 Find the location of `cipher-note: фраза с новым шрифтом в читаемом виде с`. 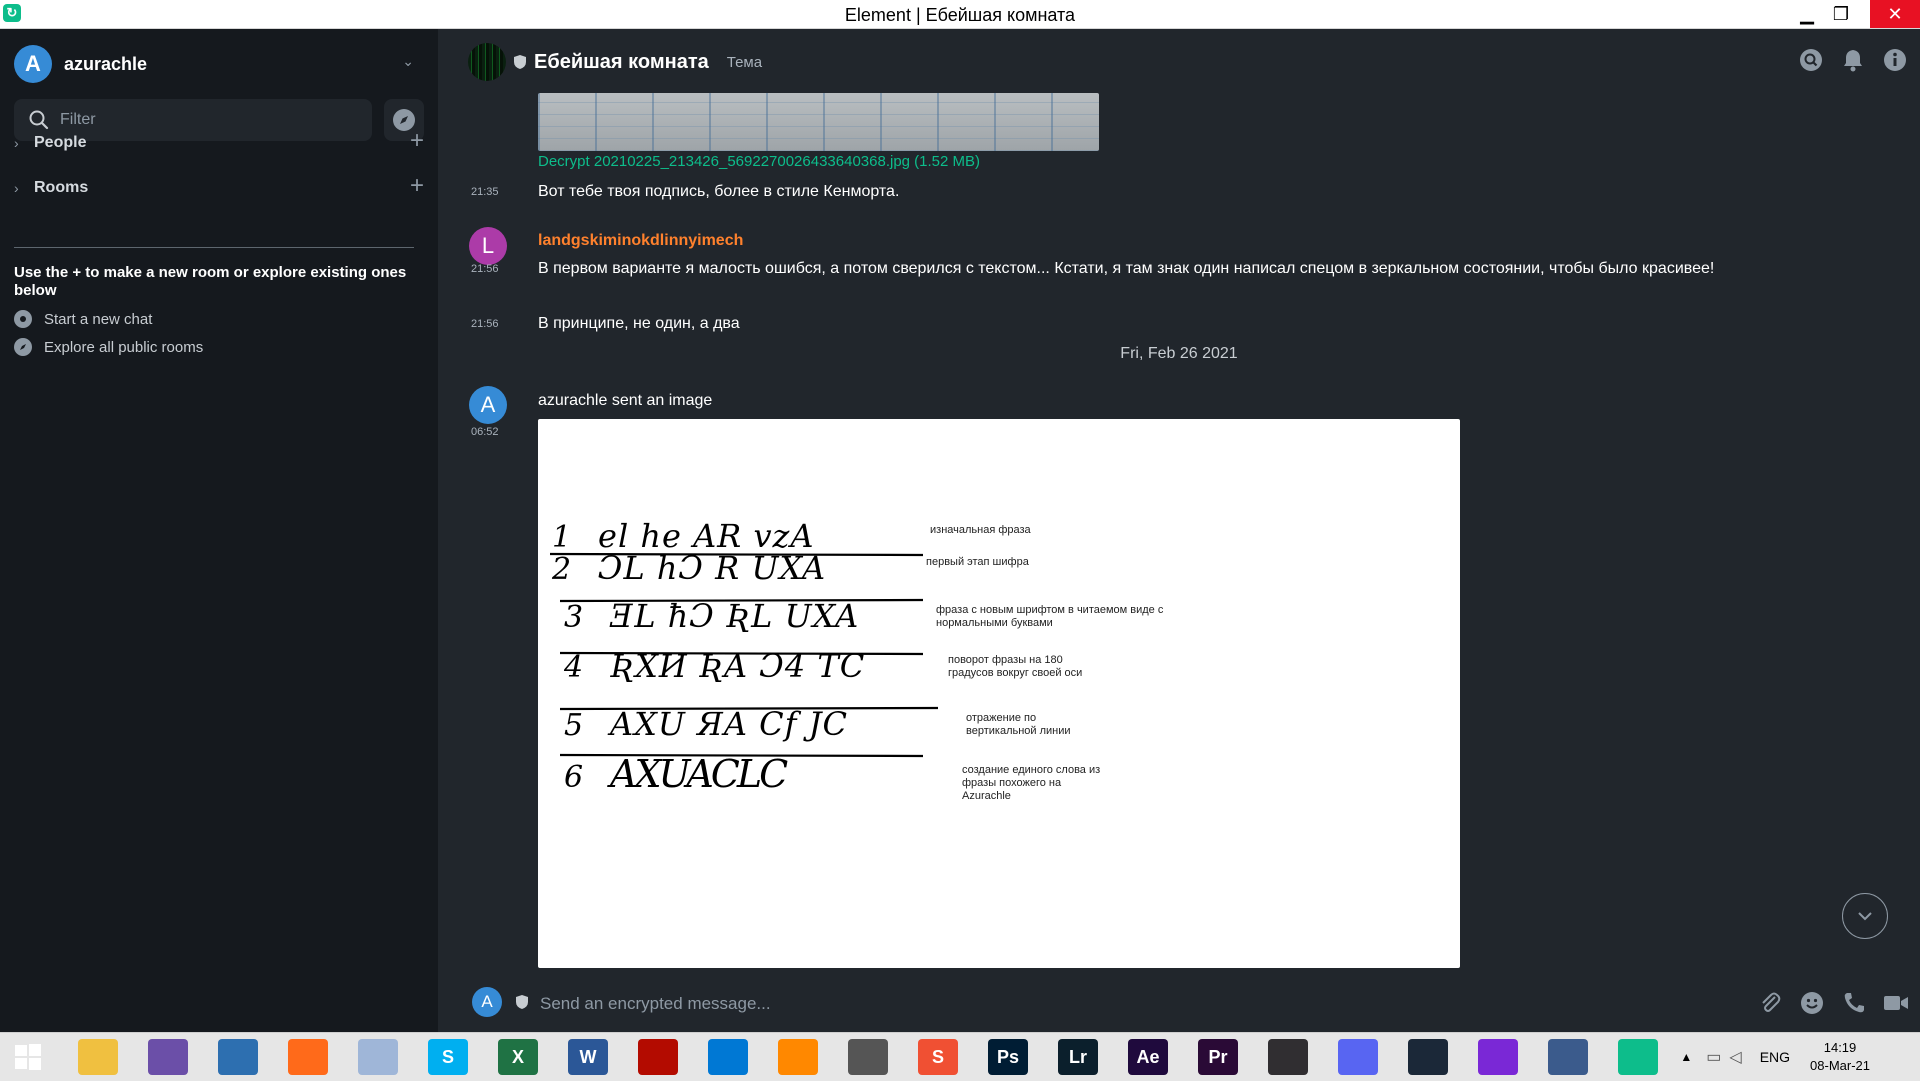

cipher-note: фраза с новым шрифтом в читаемом виде с is located at coordinates (1050, 610).